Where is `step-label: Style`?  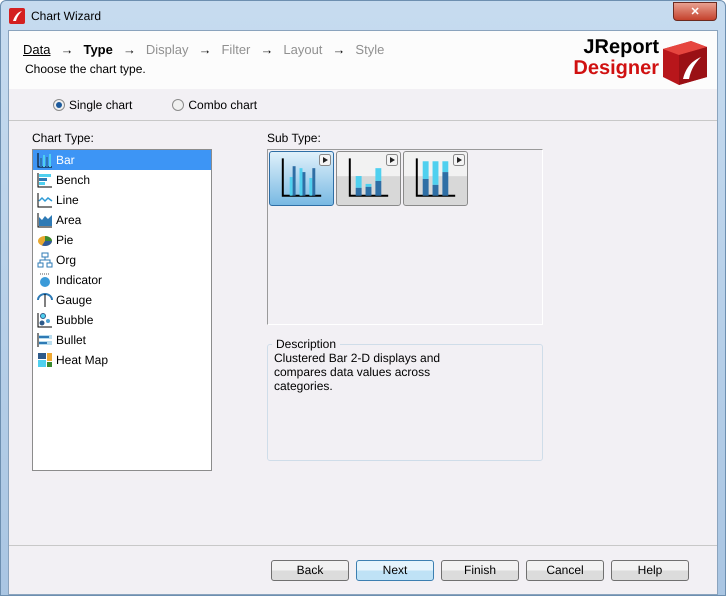
step-label: Style is located at coordinates (369, 49).